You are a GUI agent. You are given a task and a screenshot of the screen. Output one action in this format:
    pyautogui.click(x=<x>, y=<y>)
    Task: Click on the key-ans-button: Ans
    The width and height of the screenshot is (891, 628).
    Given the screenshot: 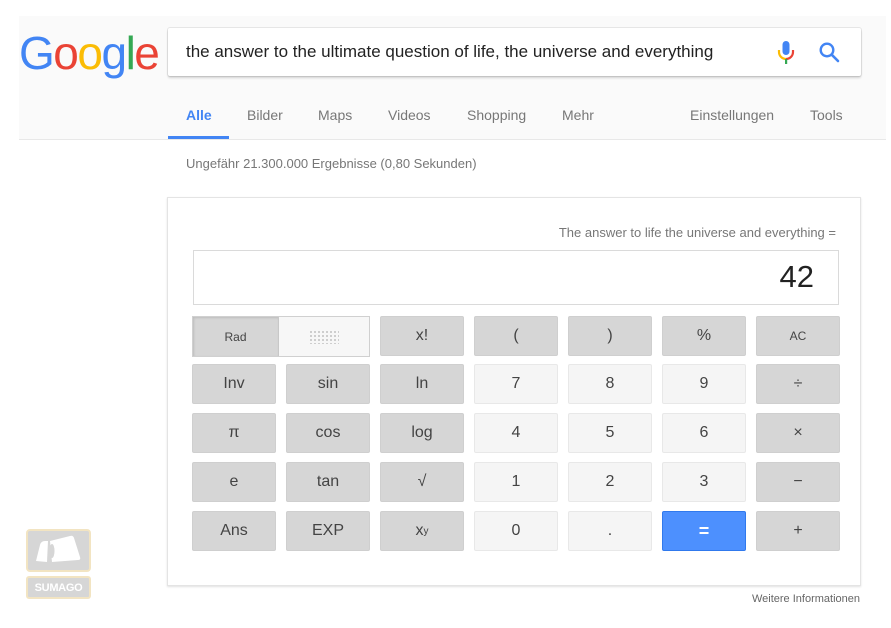 What is the action you would take?
    pyautogui.click(x=234, y=531)
    